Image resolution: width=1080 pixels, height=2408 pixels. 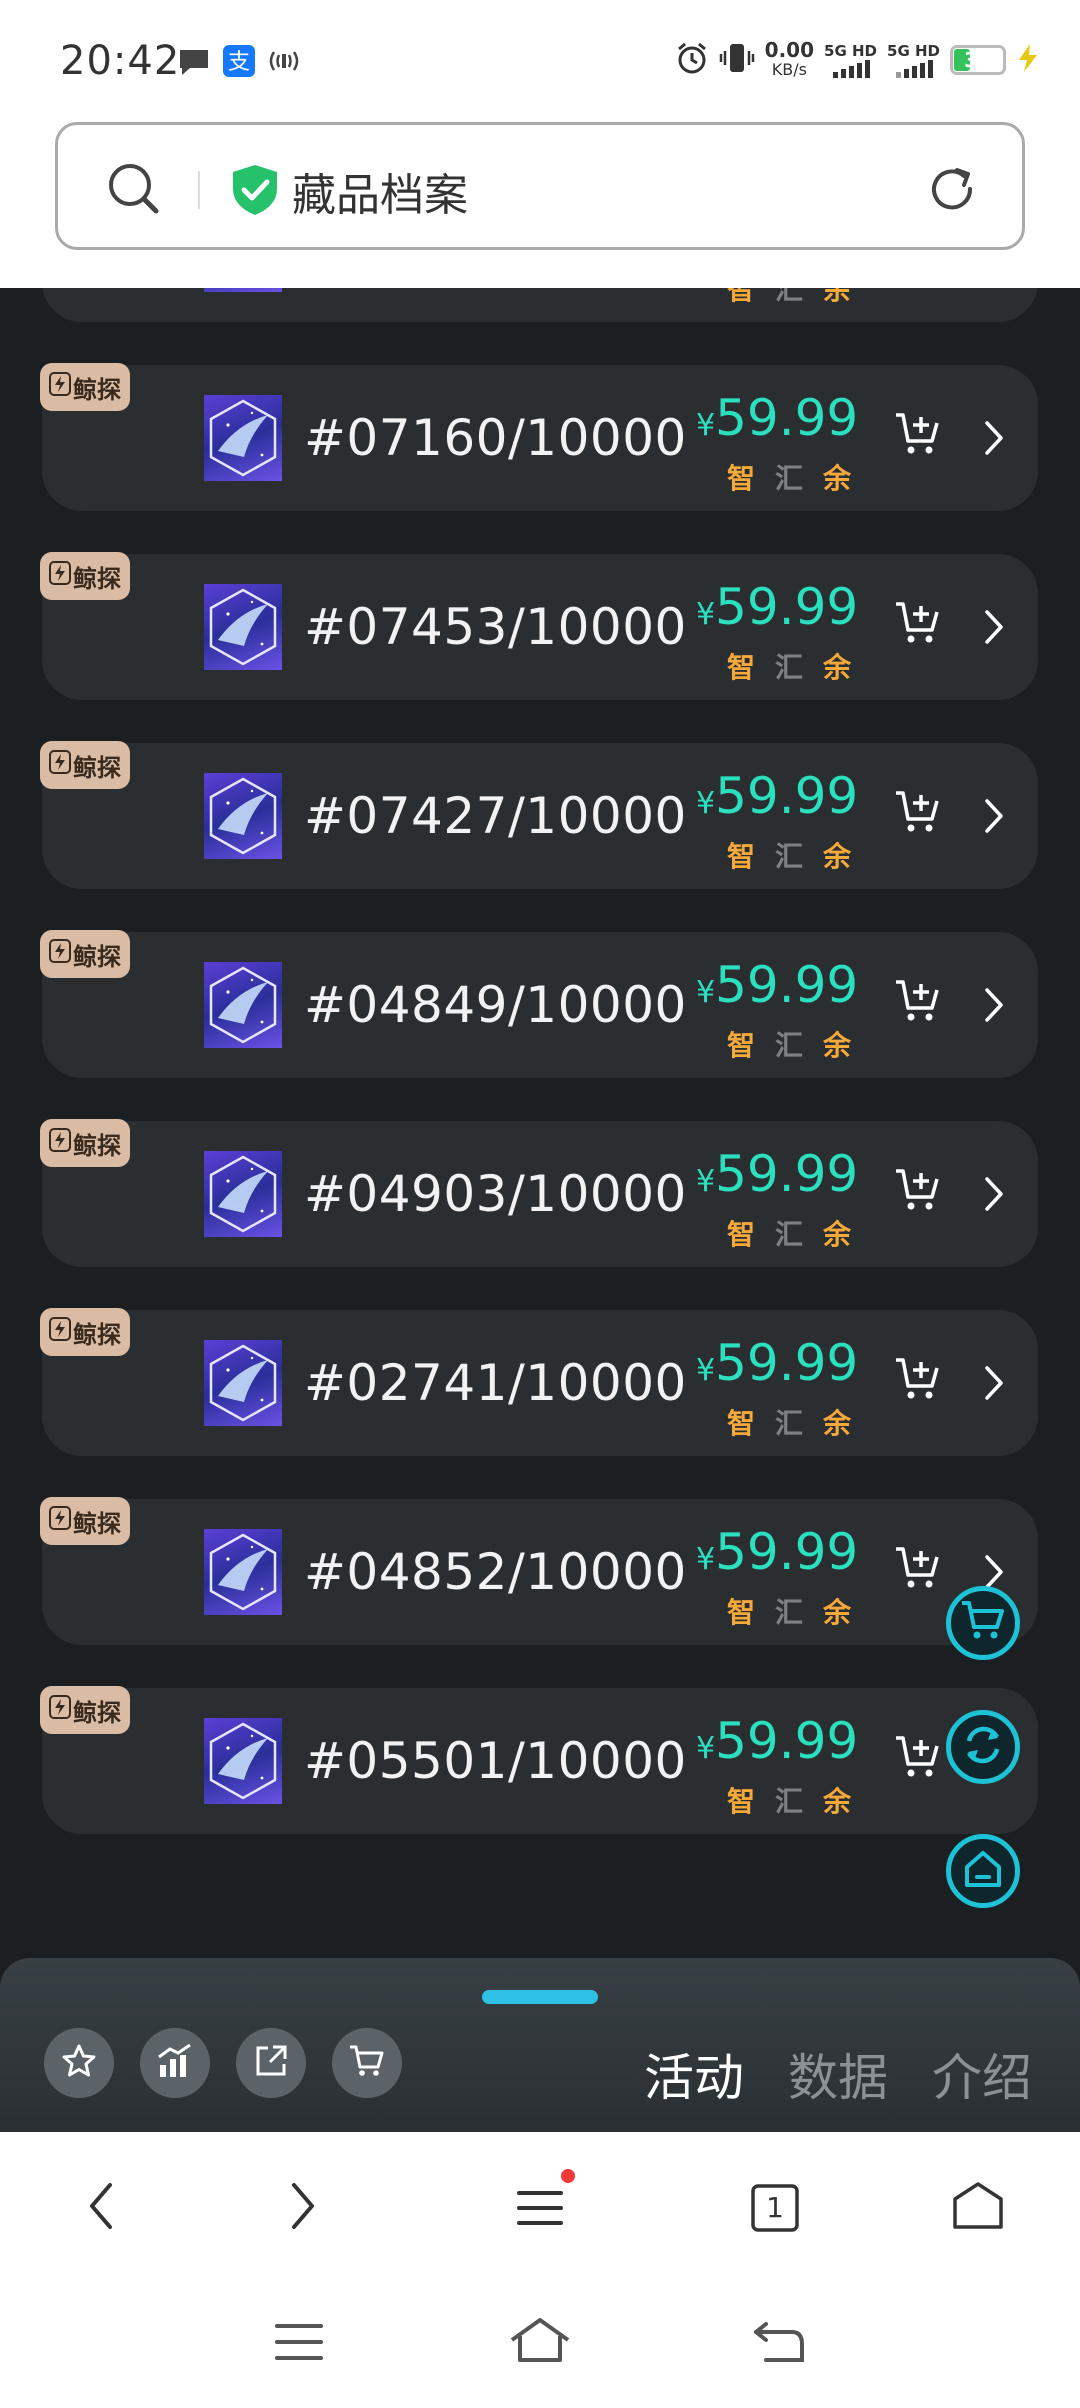 What do you see at coordinates (857, 60) in the screenshot?
I see `status-right: 0.00 KB/s 5G HD 5G HD 31` at bounding box center [857, 60].